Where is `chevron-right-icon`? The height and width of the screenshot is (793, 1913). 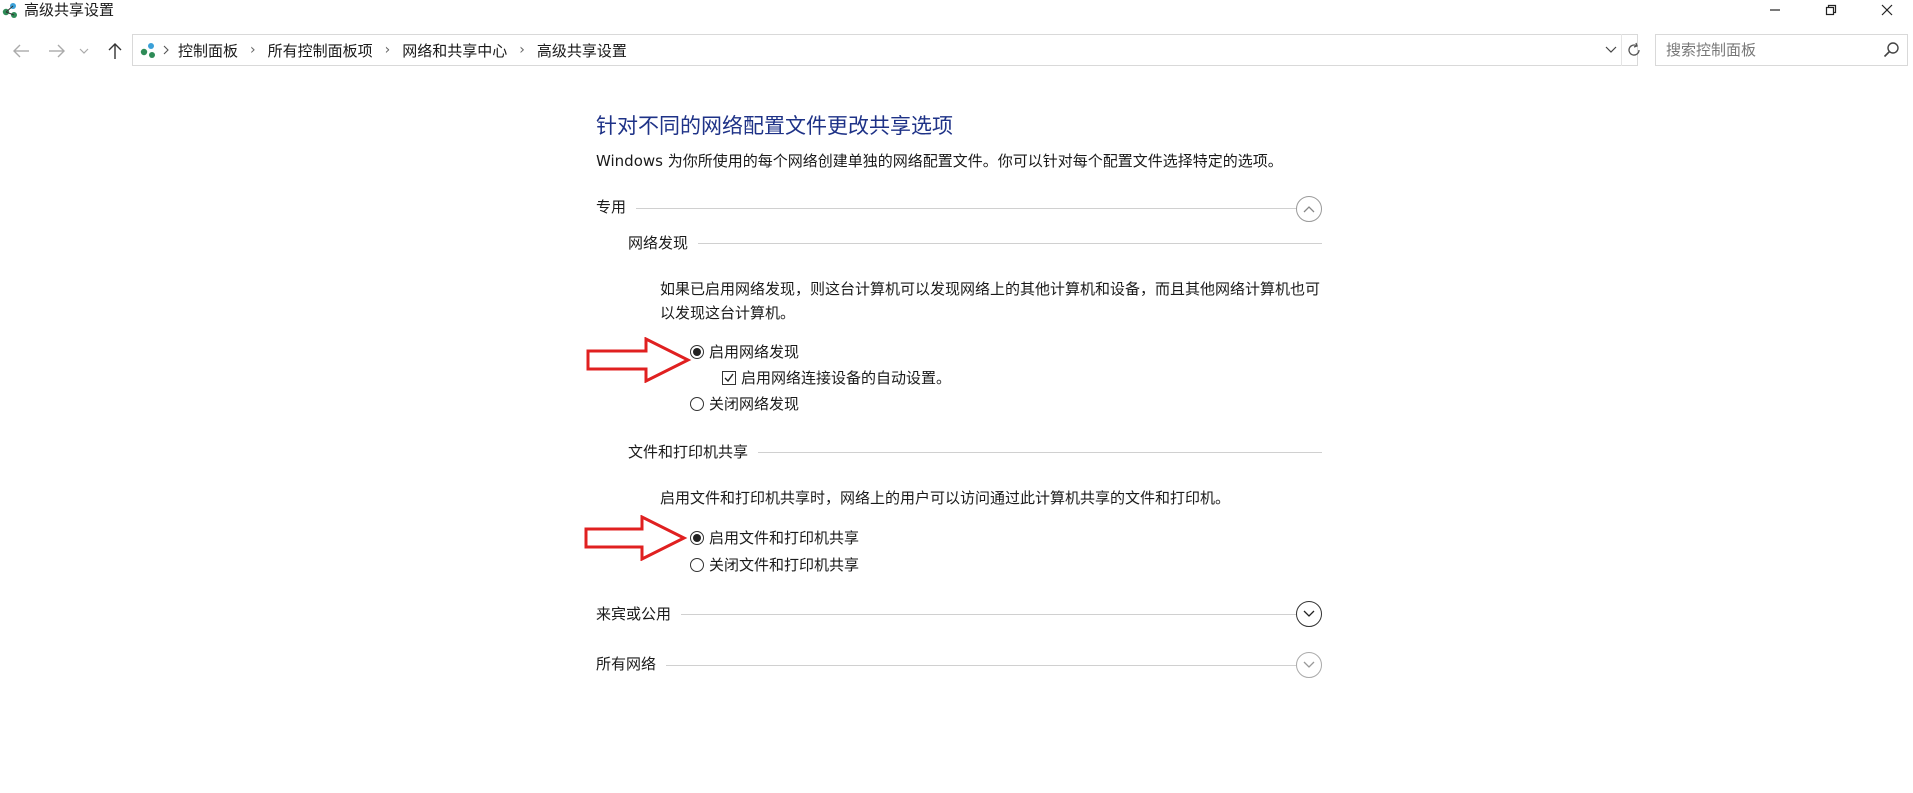
chevron-right-icon is located at coordinates (166, 50).